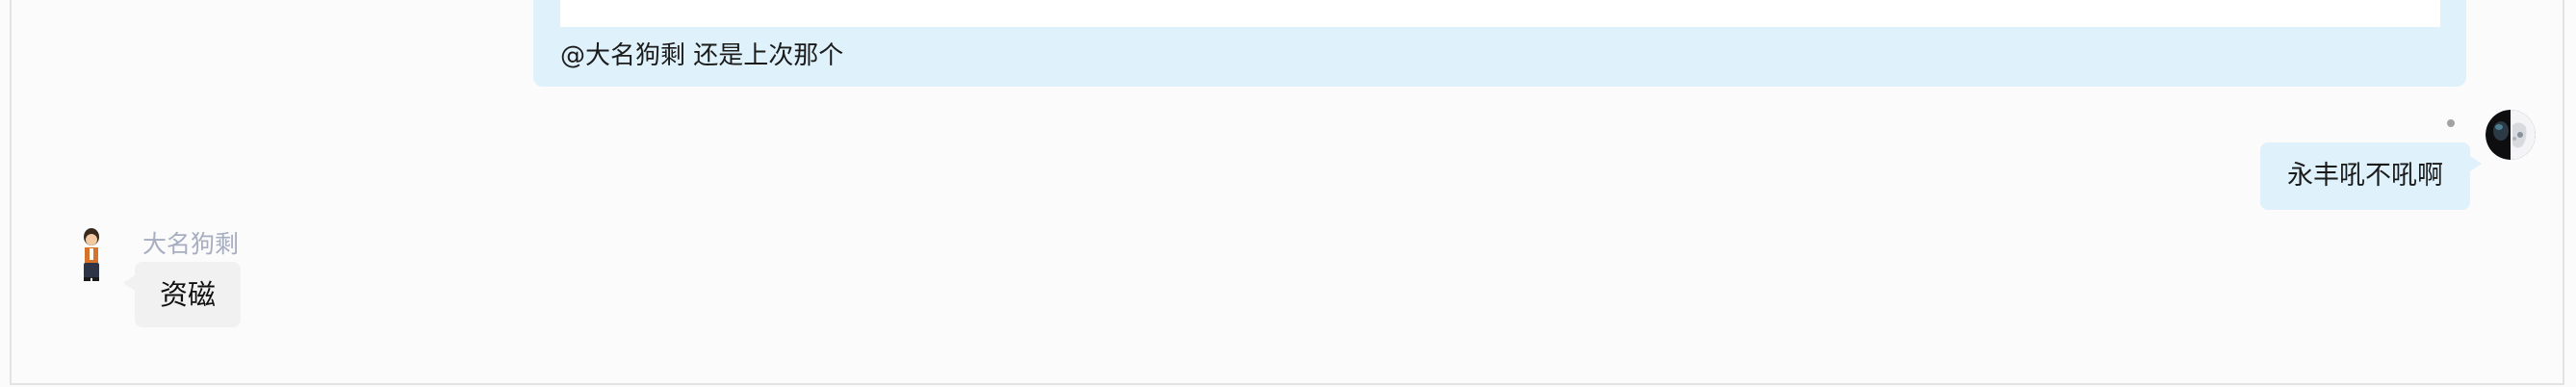 The height and width of the screenshot is (387, 2576). What do you see at coordinates (1500, 14) in the screenshot?
I see `quoted-content-card` at bounding box center [1500, 14].